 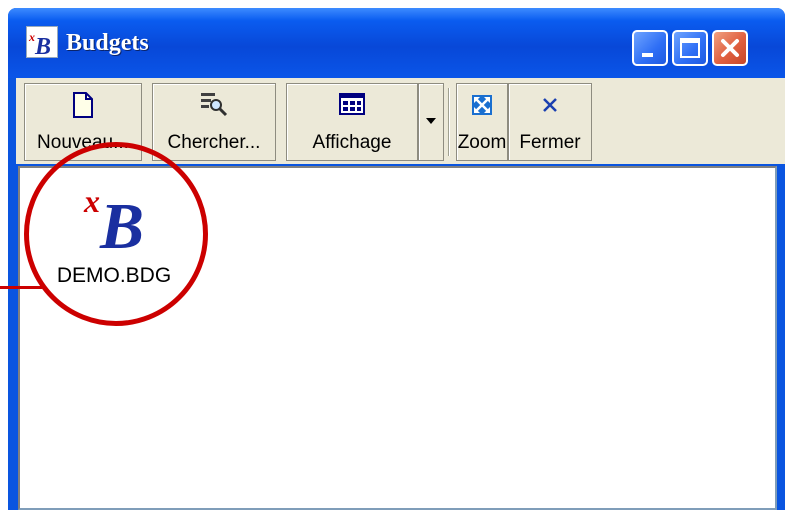 I want to click on zoom-icon, so click(x=482, y=105).